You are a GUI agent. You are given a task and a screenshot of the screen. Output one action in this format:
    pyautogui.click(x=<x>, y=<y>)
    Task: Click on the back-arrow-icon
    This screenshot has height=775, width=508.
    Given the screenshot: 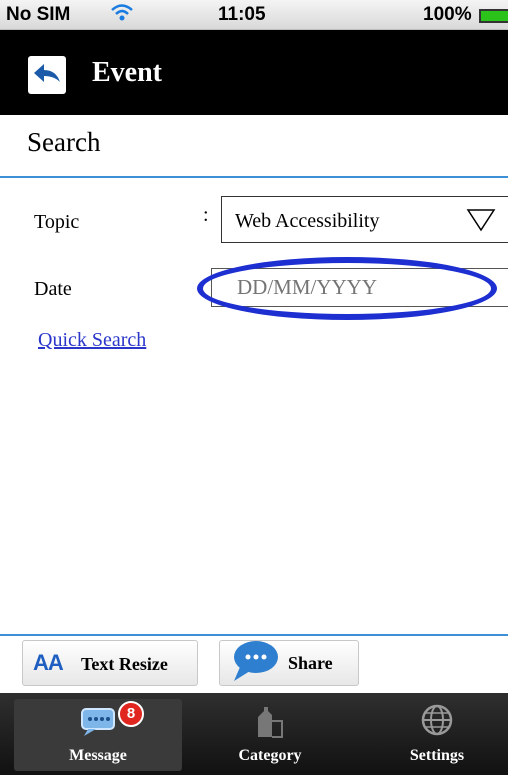 What is the action you would take?
    pyautogui.click(x=47, y=73)
    